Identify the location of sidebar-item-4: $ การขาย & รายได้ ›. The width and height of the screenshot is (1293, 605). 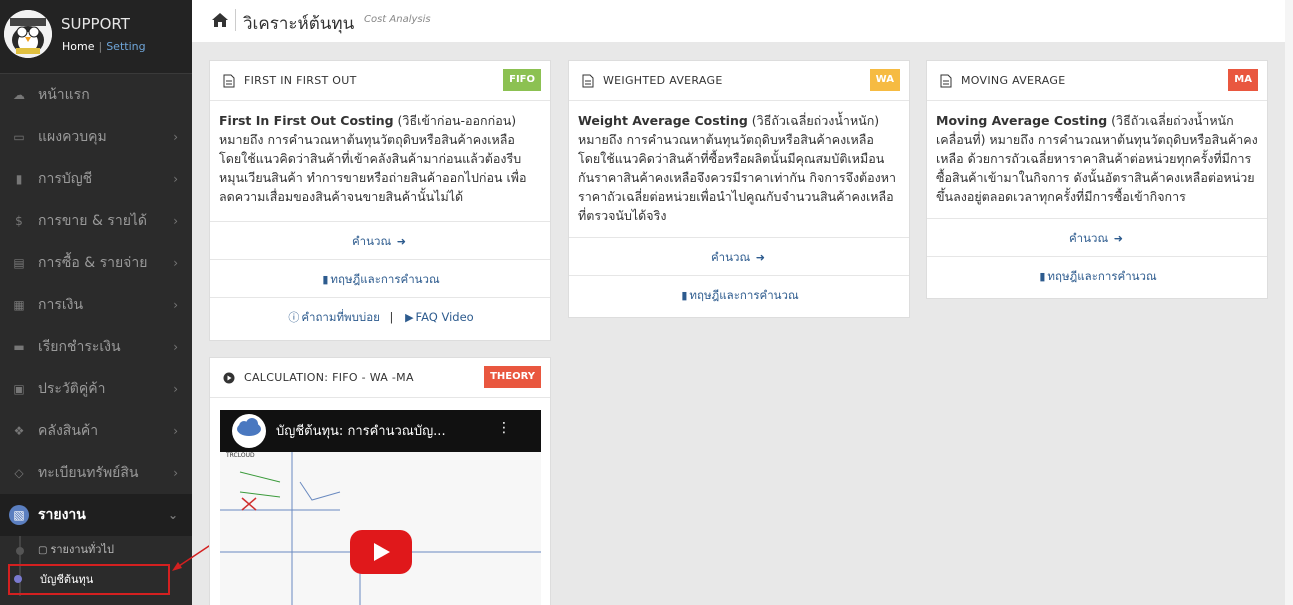
(96, 221).